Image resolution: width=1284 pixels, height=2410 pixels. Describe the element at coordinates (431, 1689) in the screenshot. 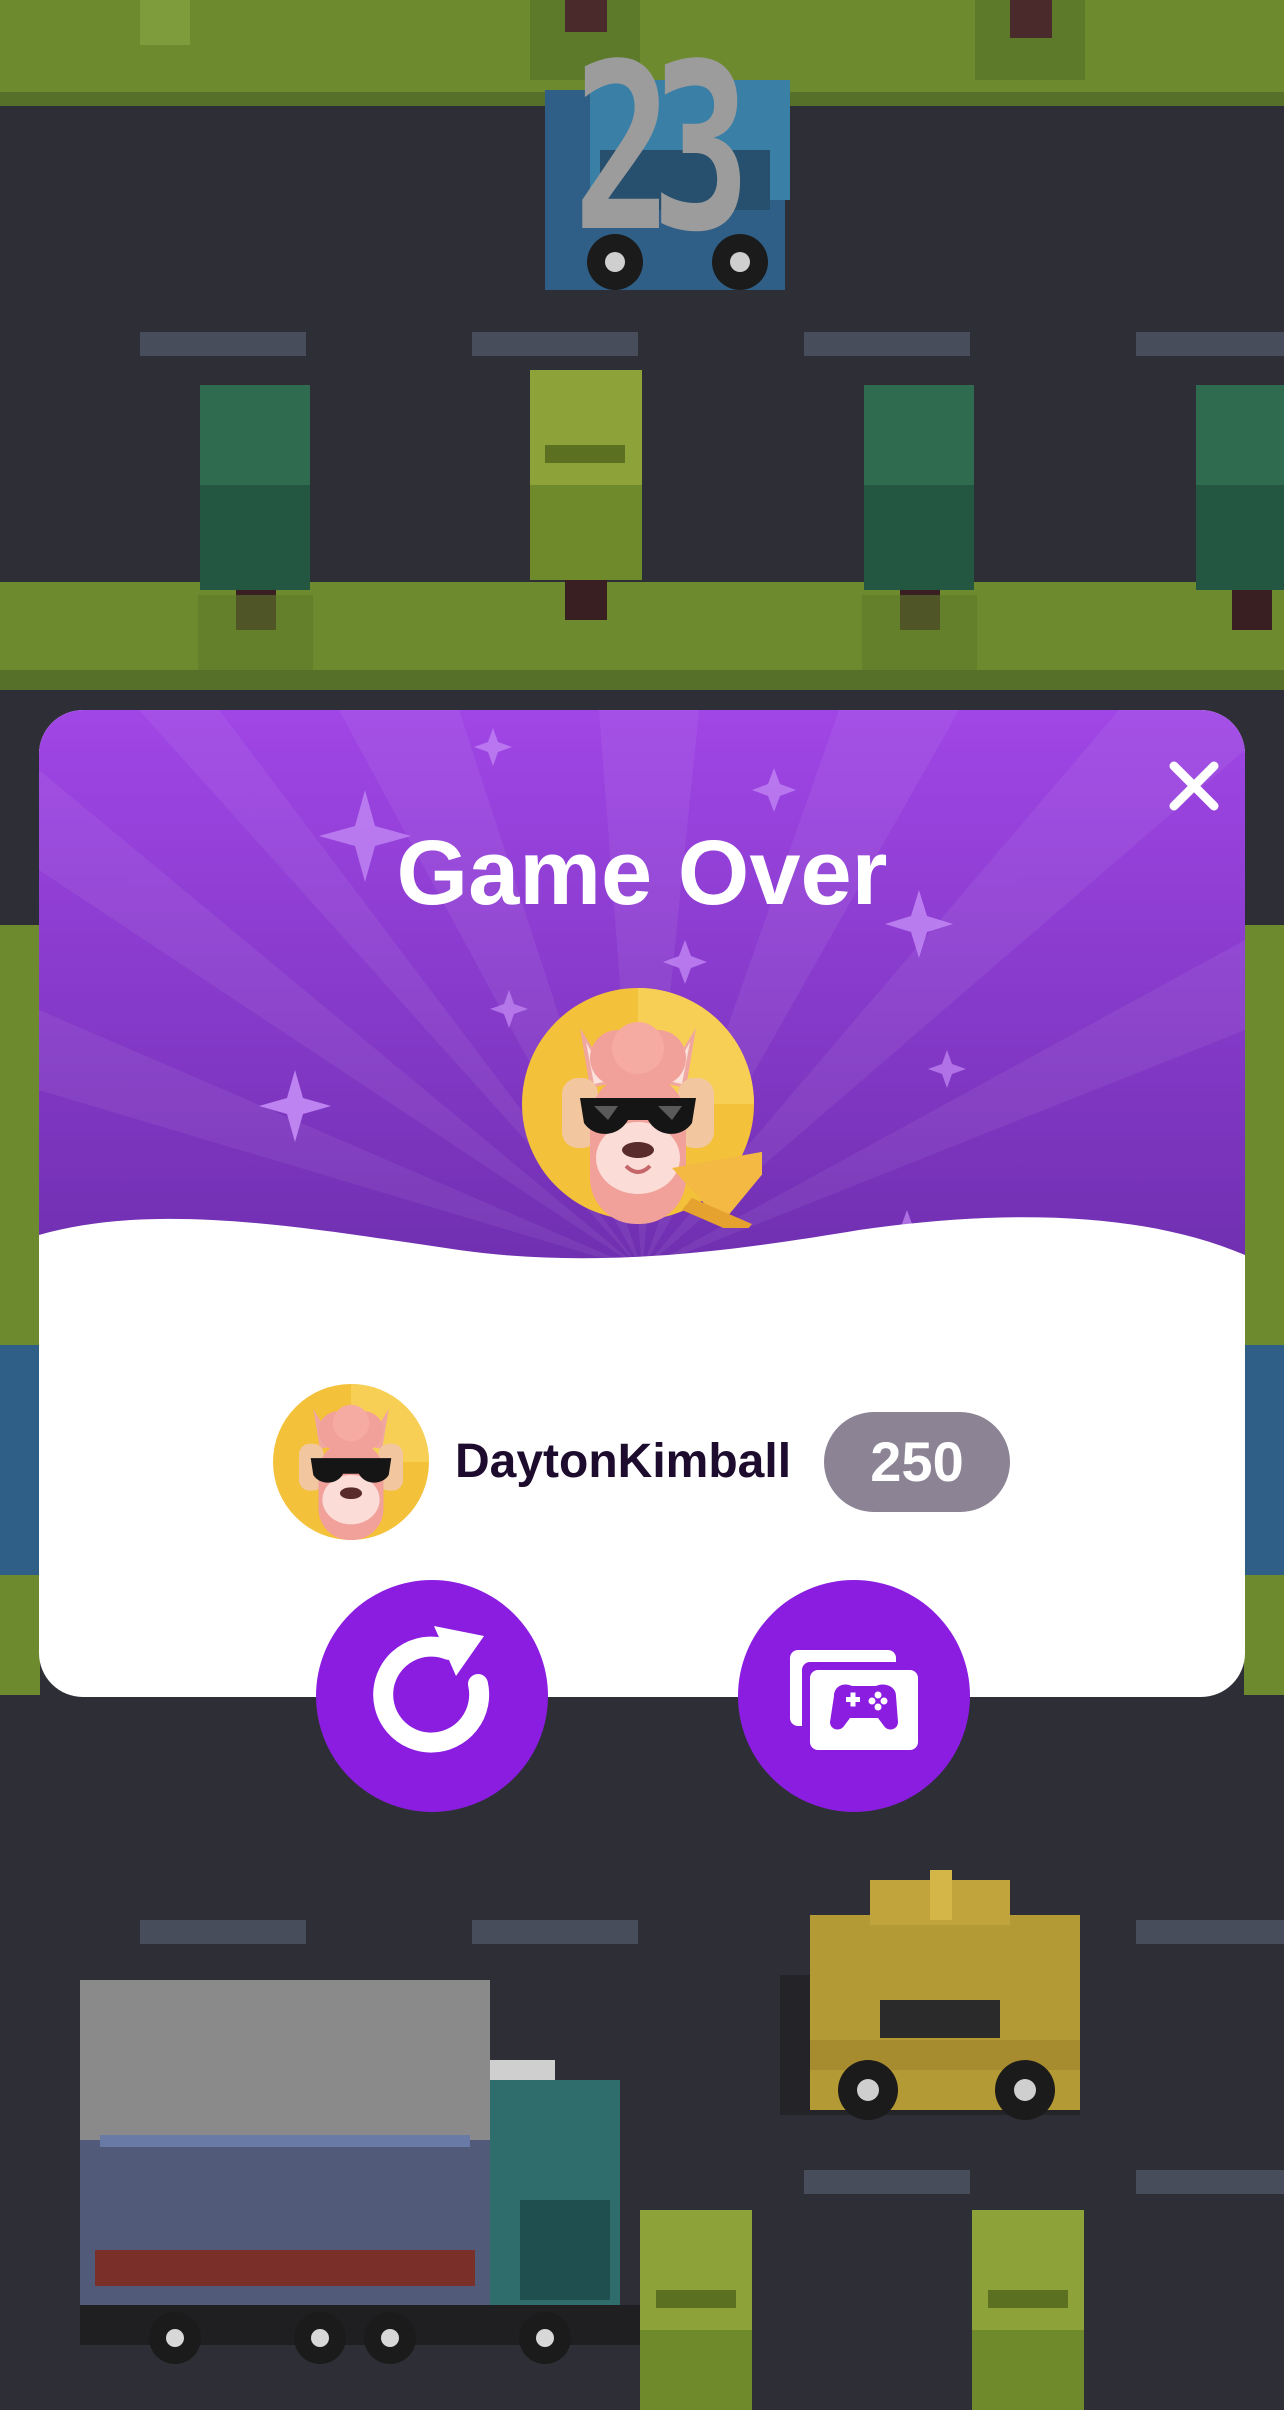

I see `replay-icon` at that location.